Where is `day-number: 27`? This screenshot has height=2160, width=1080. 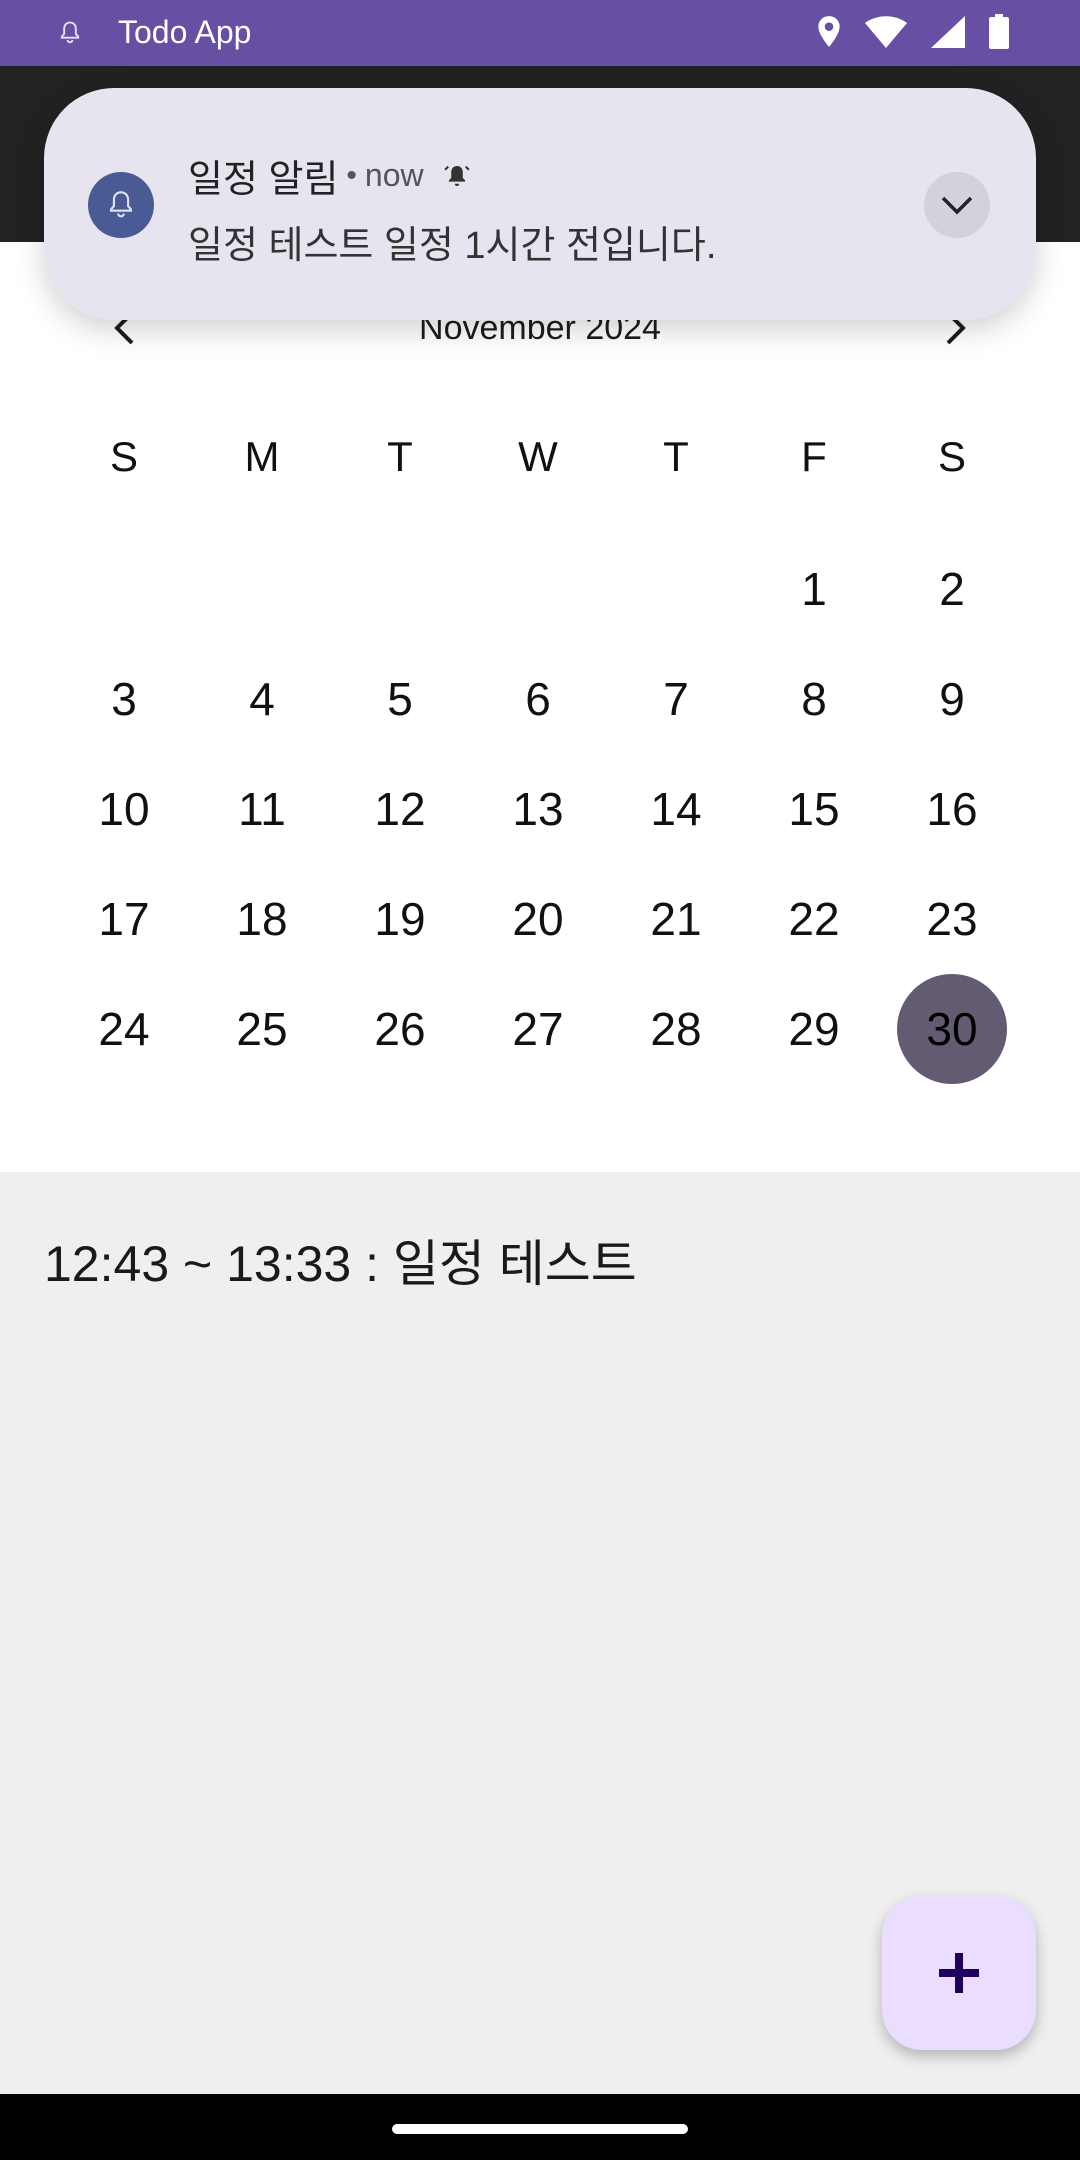
day-number: 27 is located at coordinates (538, 1029).